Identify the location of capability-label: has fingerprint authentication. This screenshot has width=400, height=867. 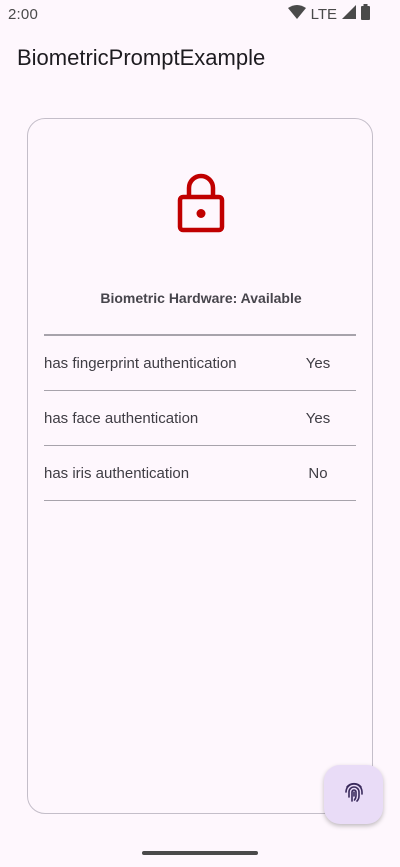
(140, 363).